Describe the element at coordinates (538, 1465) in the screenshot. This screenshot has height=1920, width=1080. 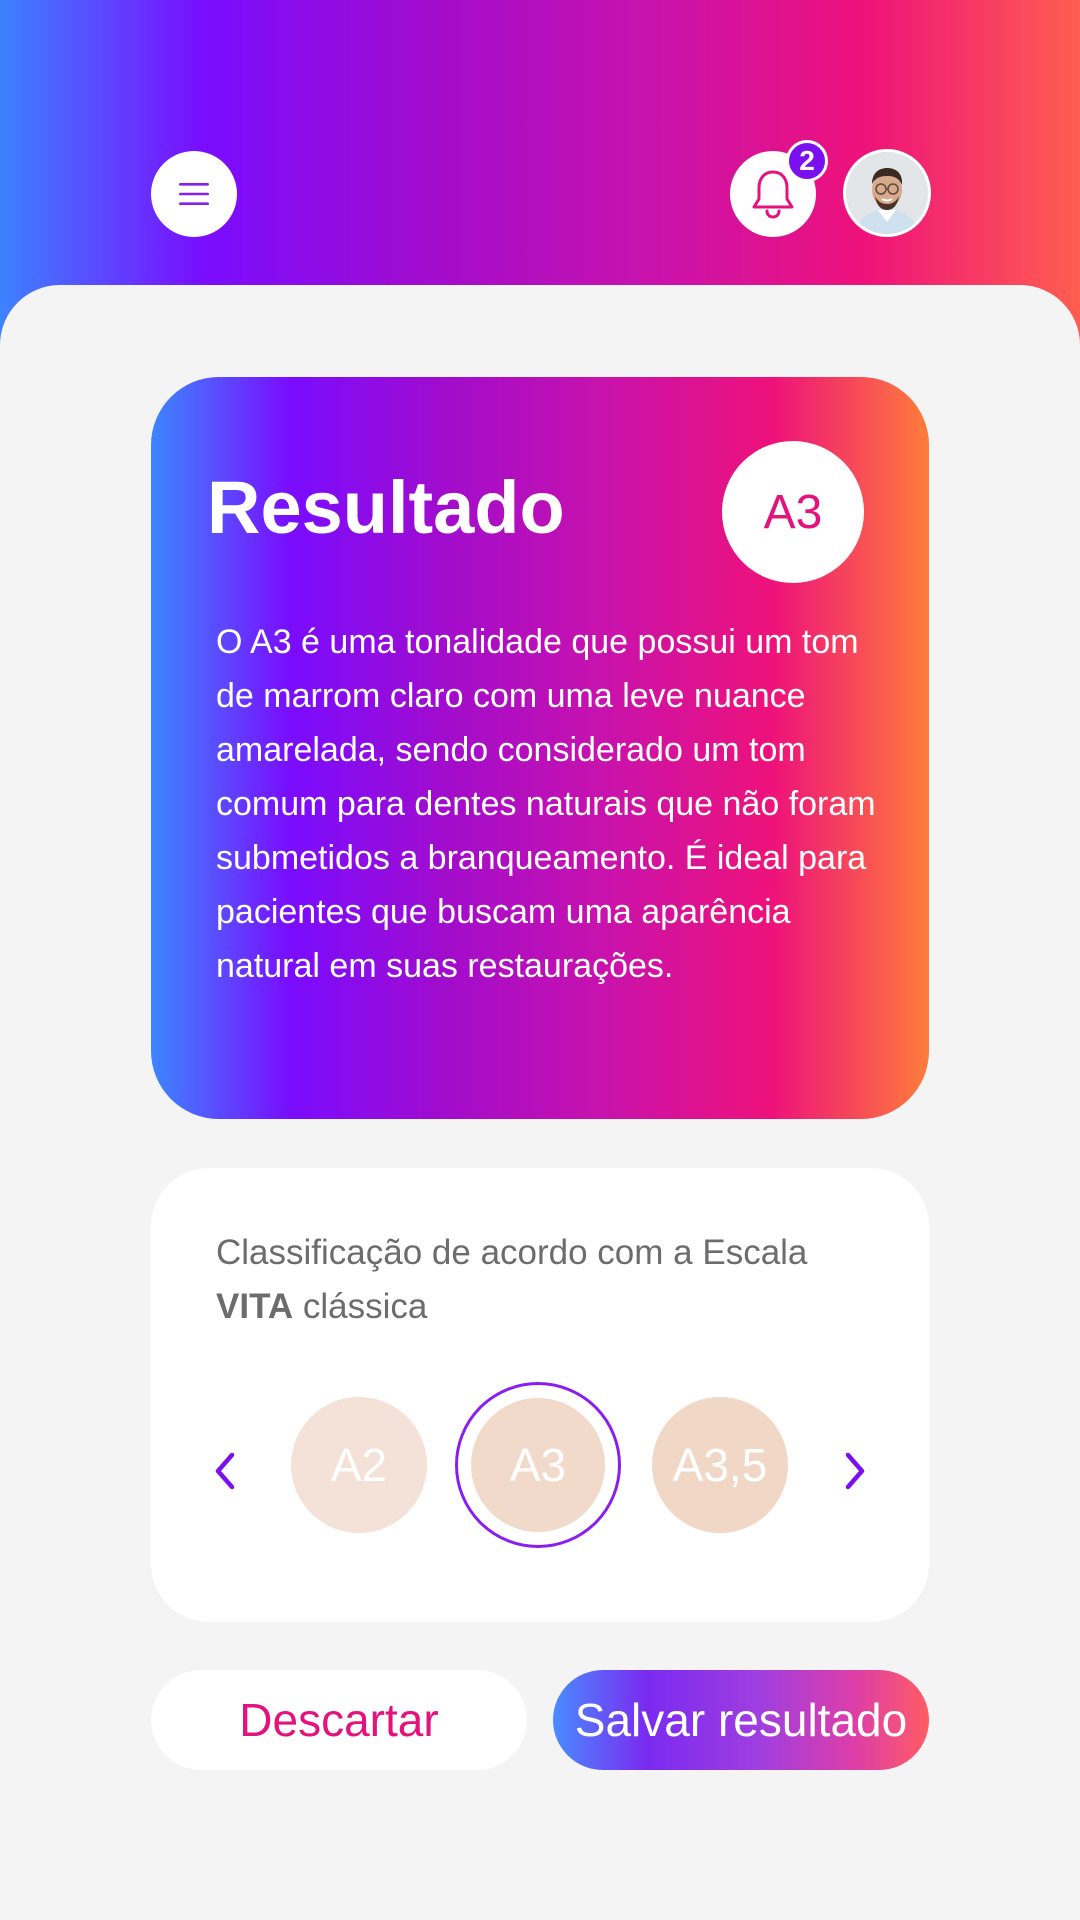
I see `shade-option-a3-selected: A3` at that location.